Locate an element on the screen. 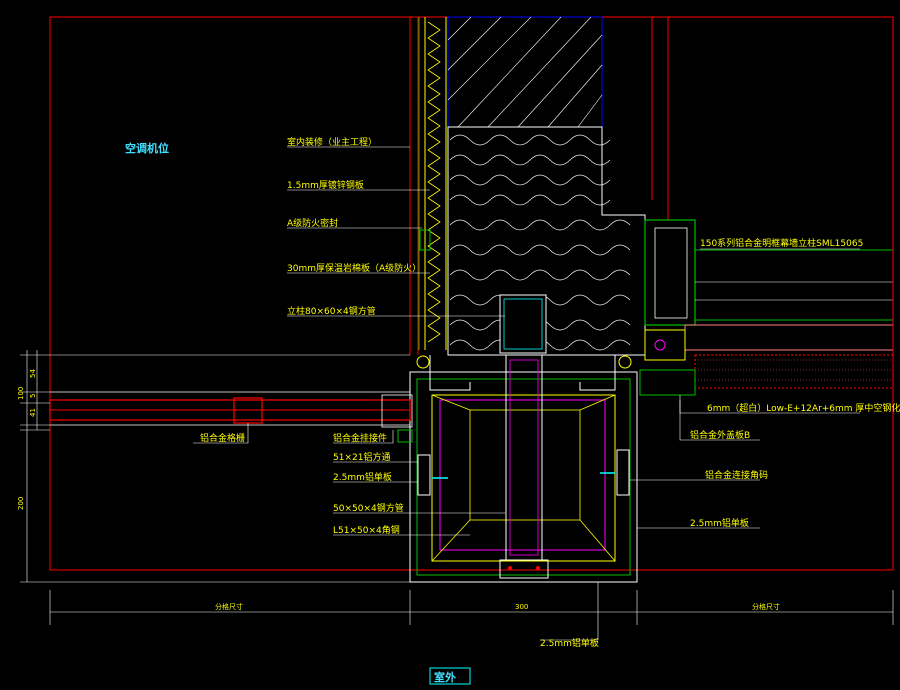 This screenshot has width=900, height=690. side-dim-54: 54 is located at coordinates (33, 373).